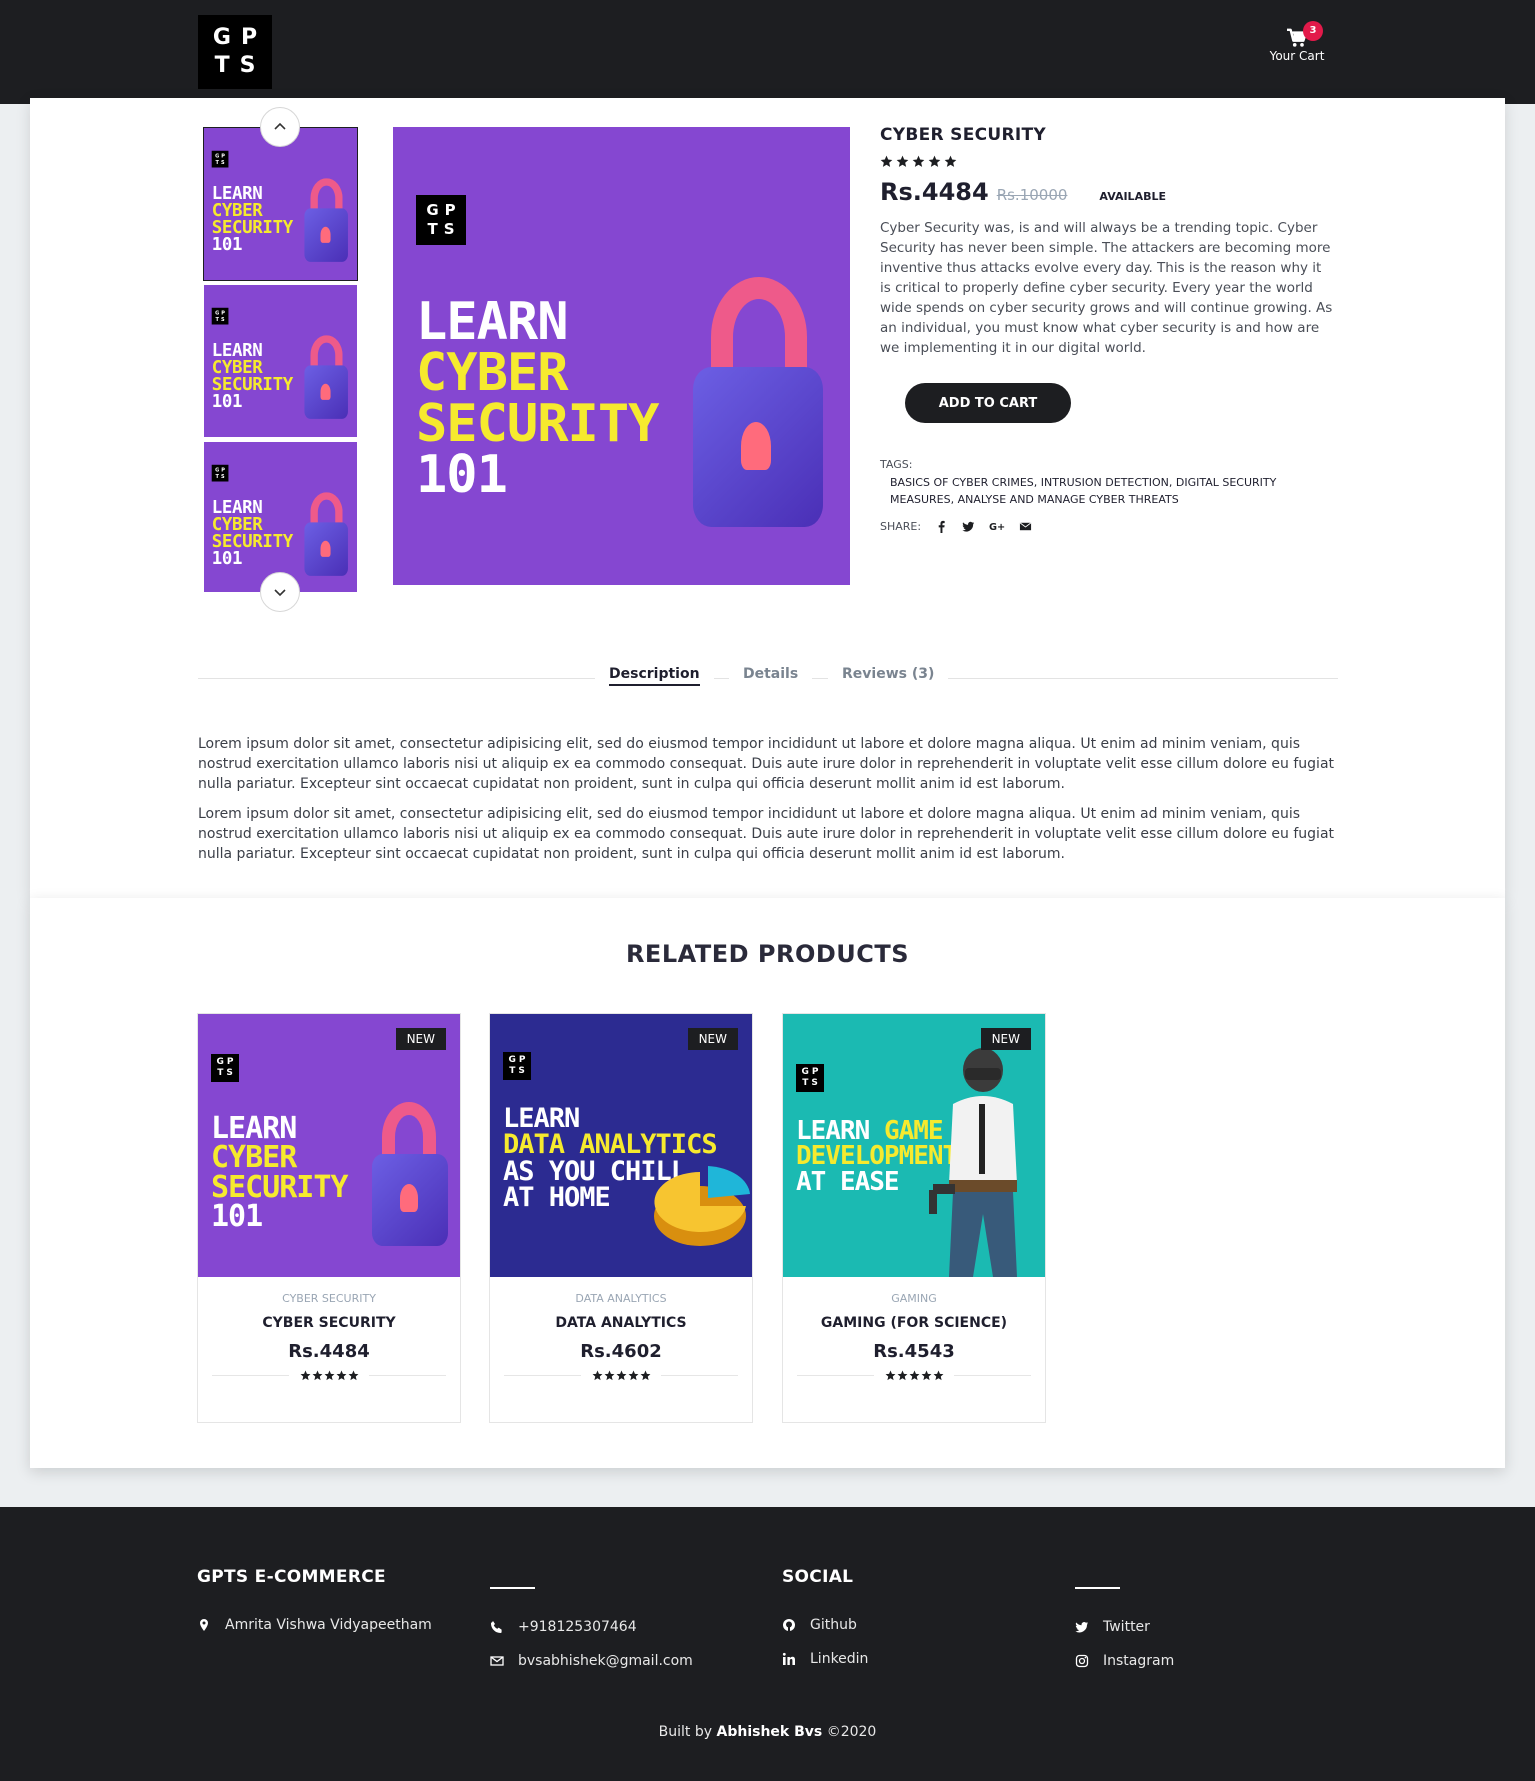  I want to click on footer-social-column: SOCIAL Github Linkedin, so click(825, 1617).